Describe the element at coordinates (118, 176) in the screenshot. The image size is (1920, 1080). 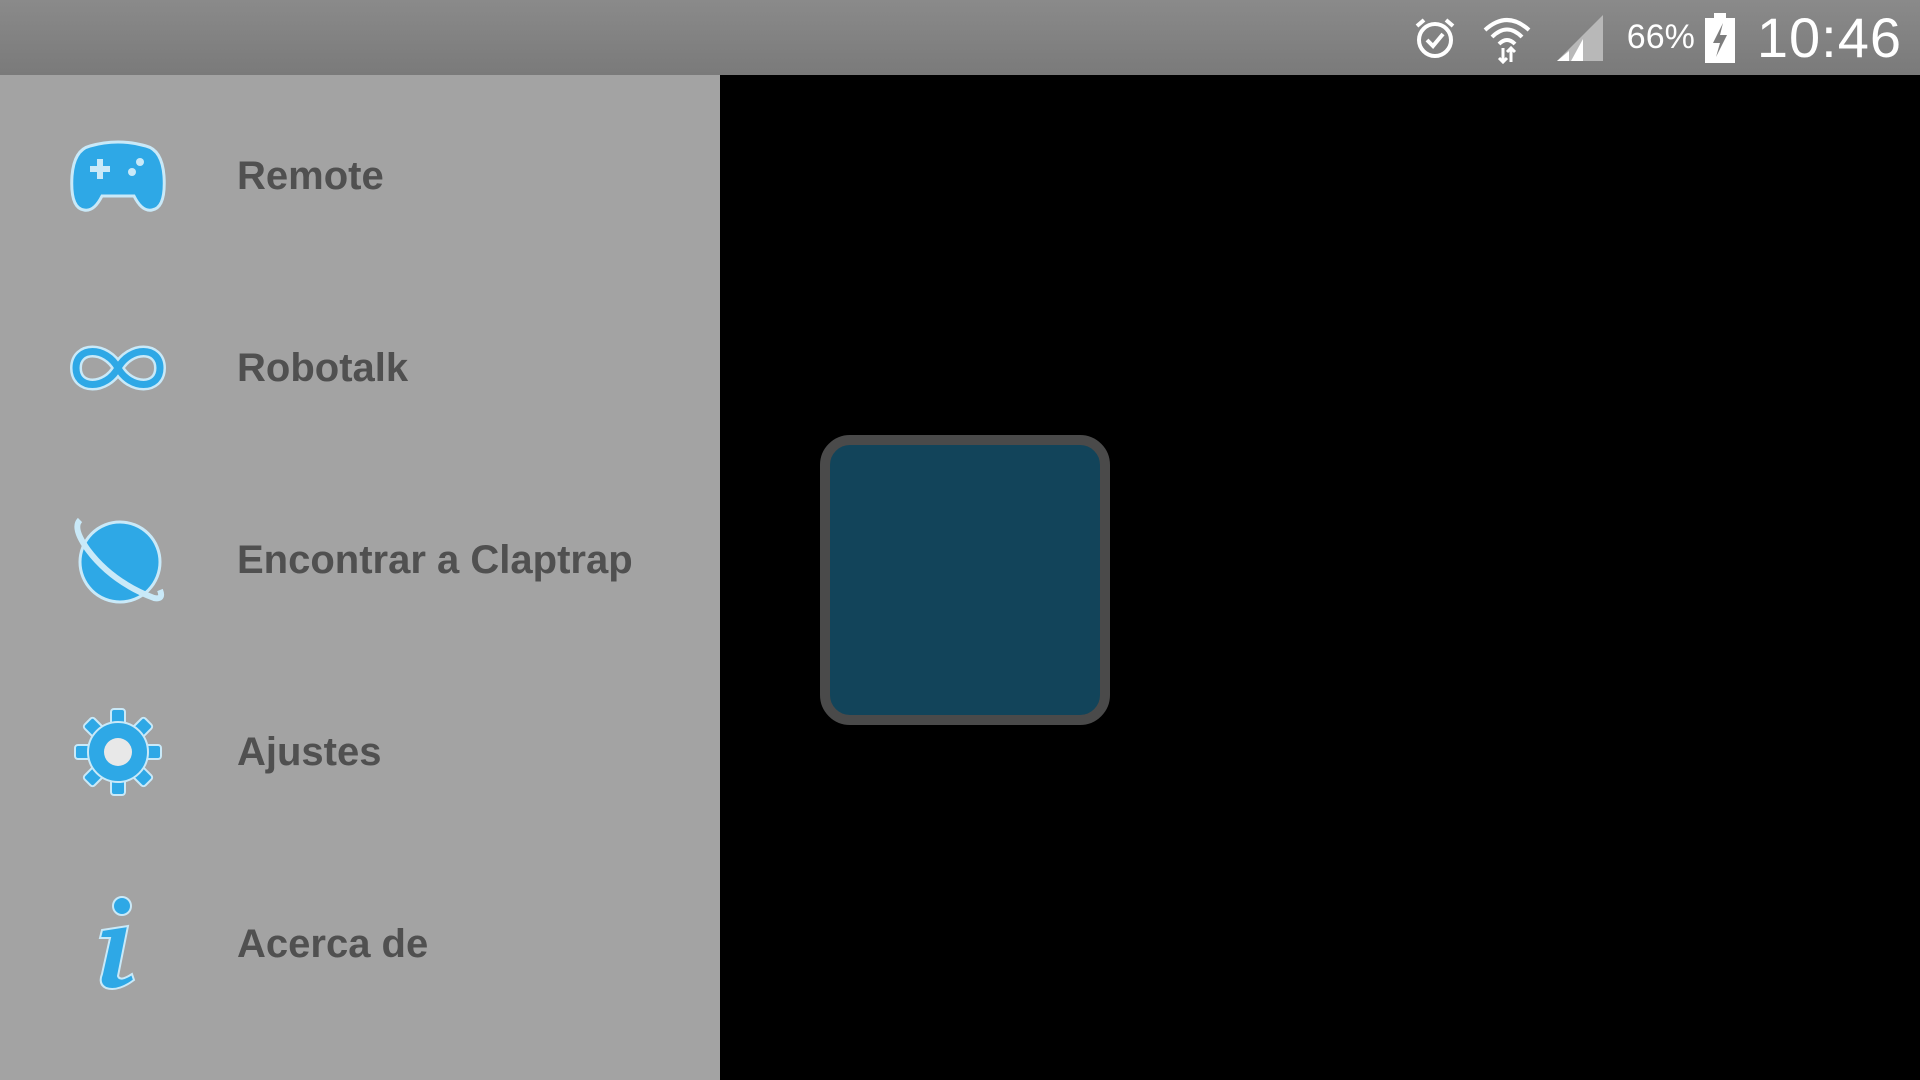
I see `gamepad-icon` at that location.